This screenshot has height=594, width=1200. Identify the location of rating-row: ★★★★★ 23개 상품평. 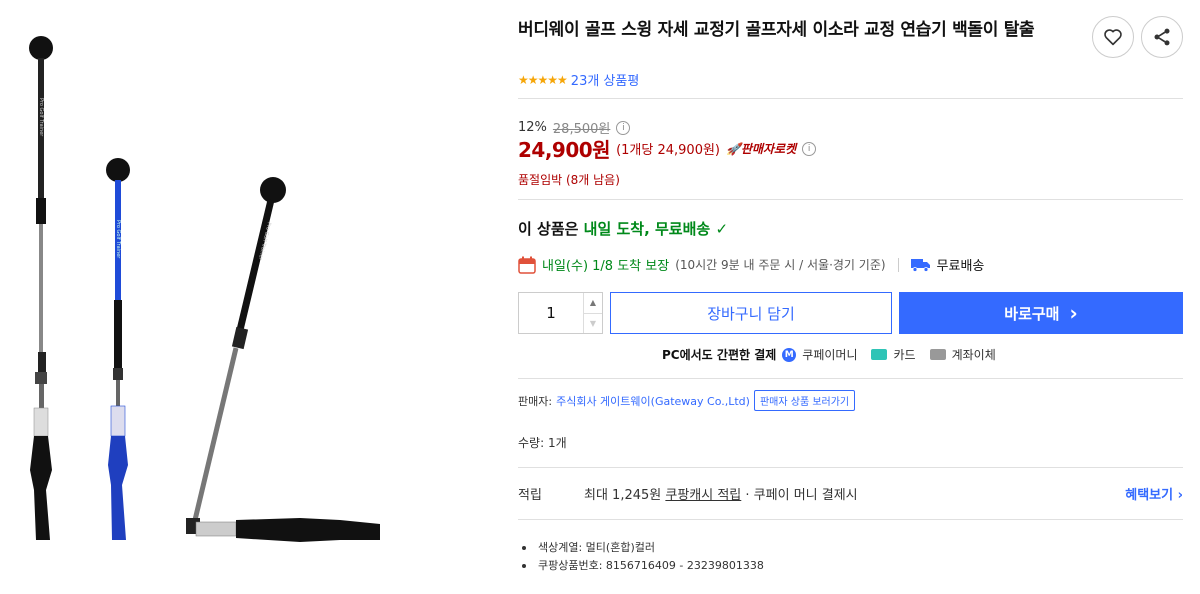
(579, 80).